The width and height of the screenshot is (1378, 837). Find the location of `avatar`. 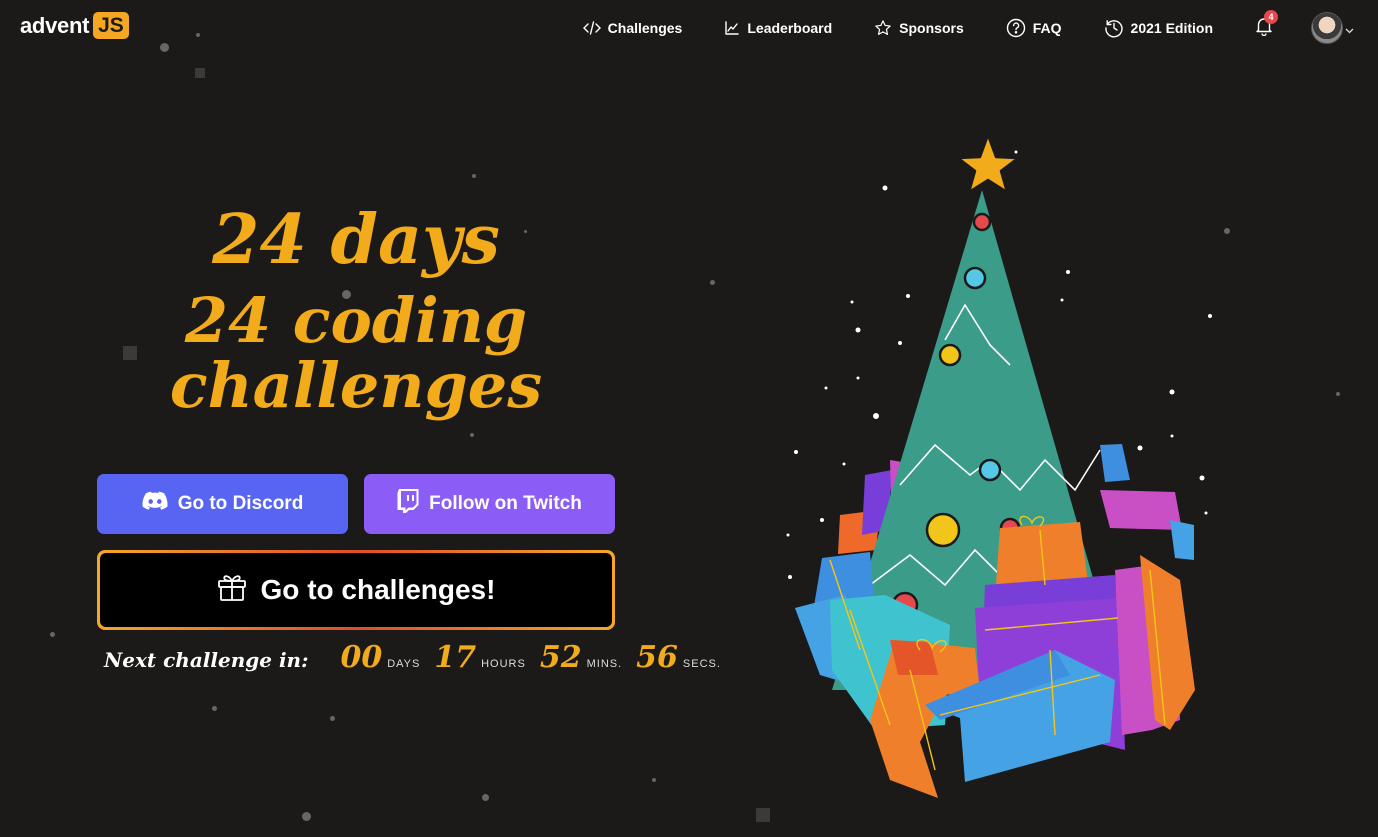

avatar is located at coordinates (1327, 28).